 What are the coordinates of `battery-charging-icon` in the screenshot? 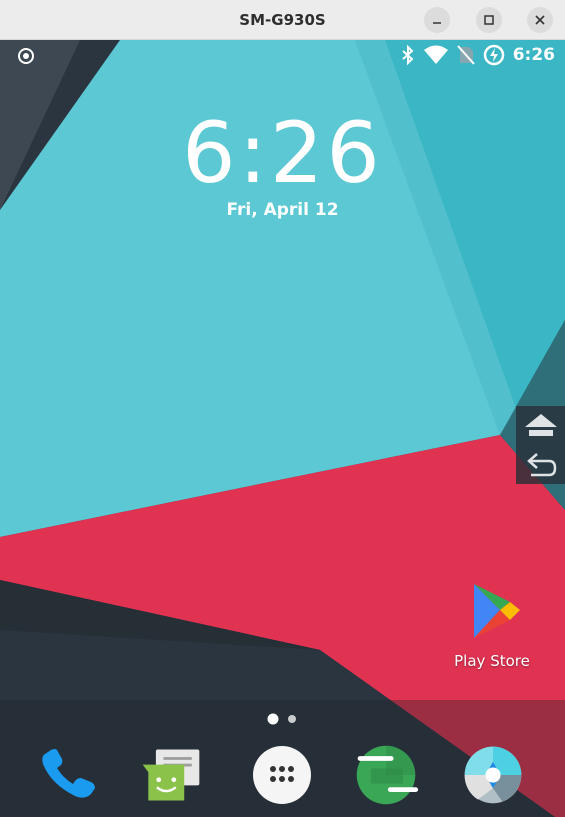 It's located at (493, 55).